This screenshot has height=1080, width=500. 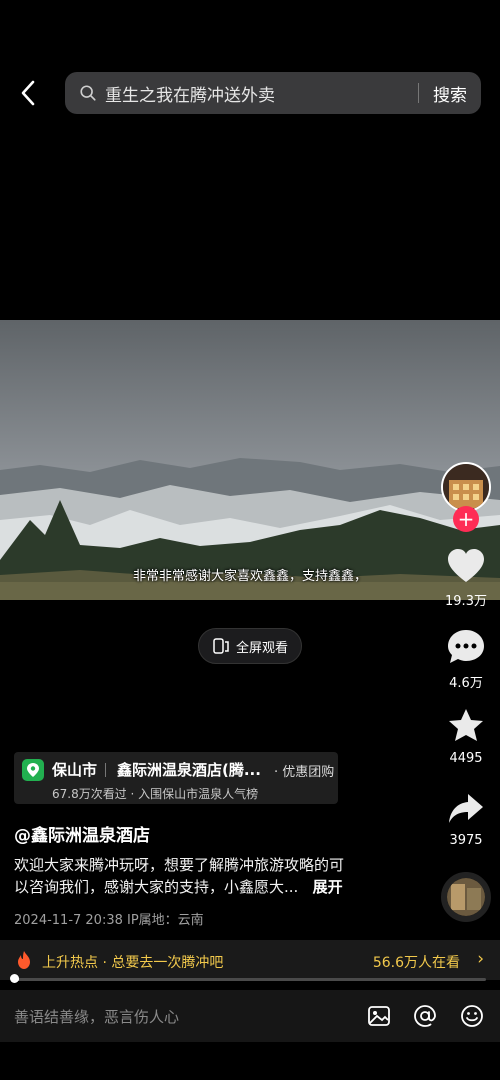 What do you see at coordinates (250, 960) in the screenshot?
I see `hot-topic-bar: 上升热点 · 总要去一次腾冲吧 56.6万人在看 ›` at bounding box center [250, 960].